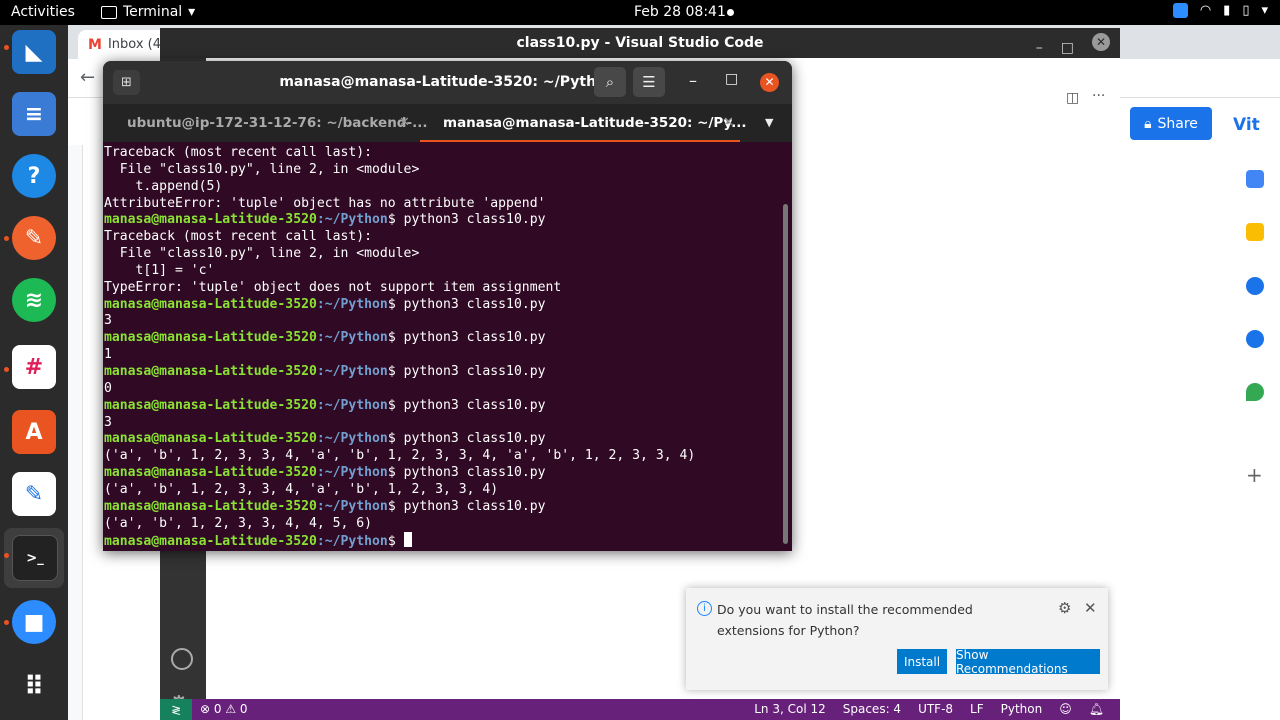 This screenshot has height=720, width=1280. Describe the element at coordinates (1255, 232) in the screenshot. I see `keep-icon` at that location.